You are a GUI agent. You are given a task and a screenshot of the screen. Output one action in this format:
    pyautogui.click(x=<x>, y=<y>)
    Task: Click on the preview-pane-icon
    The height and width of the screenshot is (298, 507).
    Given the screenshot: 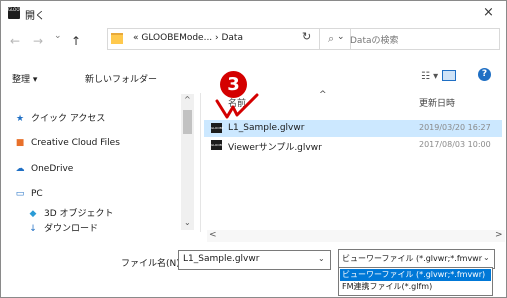 What is the action you would take?
    pyautogui.click(x=449, y=75)
    